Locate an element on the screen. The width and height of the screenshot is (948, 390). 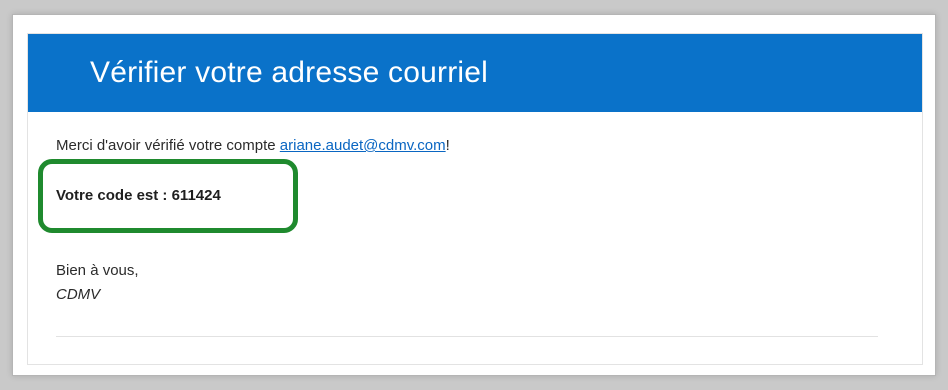
email-address-link: ariane.audet@cdmv.com is located at coordinates (363, 145).